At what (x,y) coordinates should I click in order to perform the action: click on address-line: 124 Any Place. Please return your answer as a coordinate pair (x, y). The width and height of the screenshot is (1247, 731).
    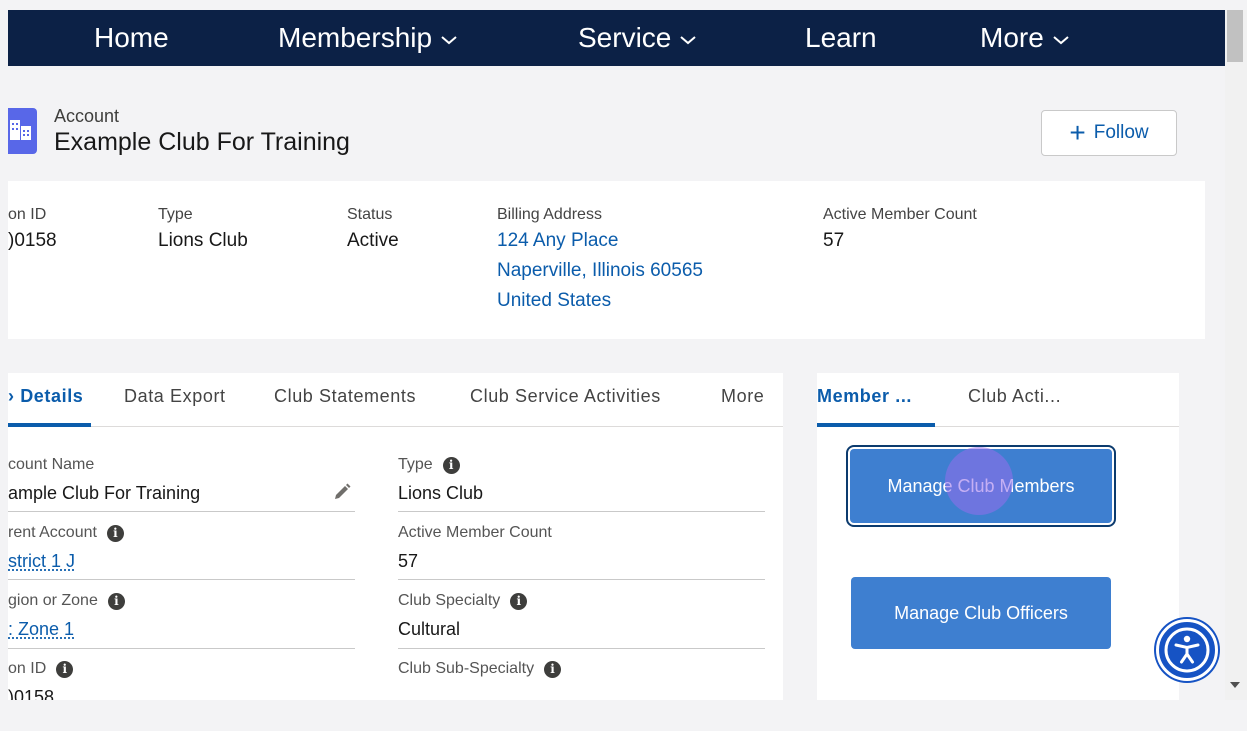
    Looking at the image, I should click on (600, 241).